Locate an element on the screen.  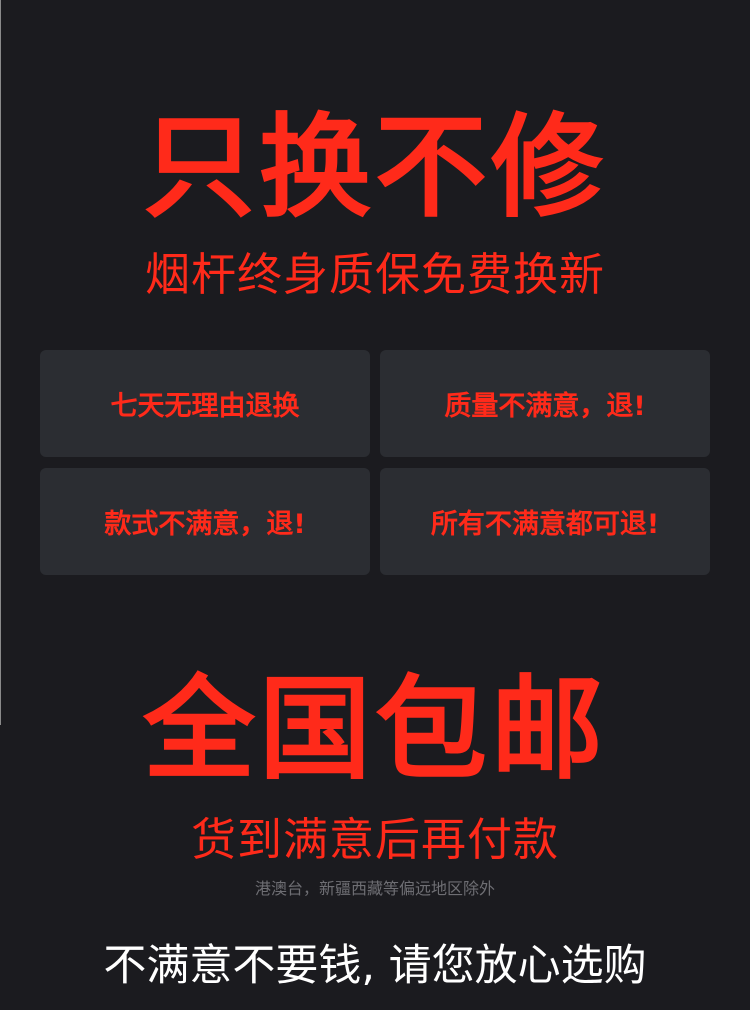
guarantee-card-label: 款式不满意，退! is located at coordinates (205, 524).